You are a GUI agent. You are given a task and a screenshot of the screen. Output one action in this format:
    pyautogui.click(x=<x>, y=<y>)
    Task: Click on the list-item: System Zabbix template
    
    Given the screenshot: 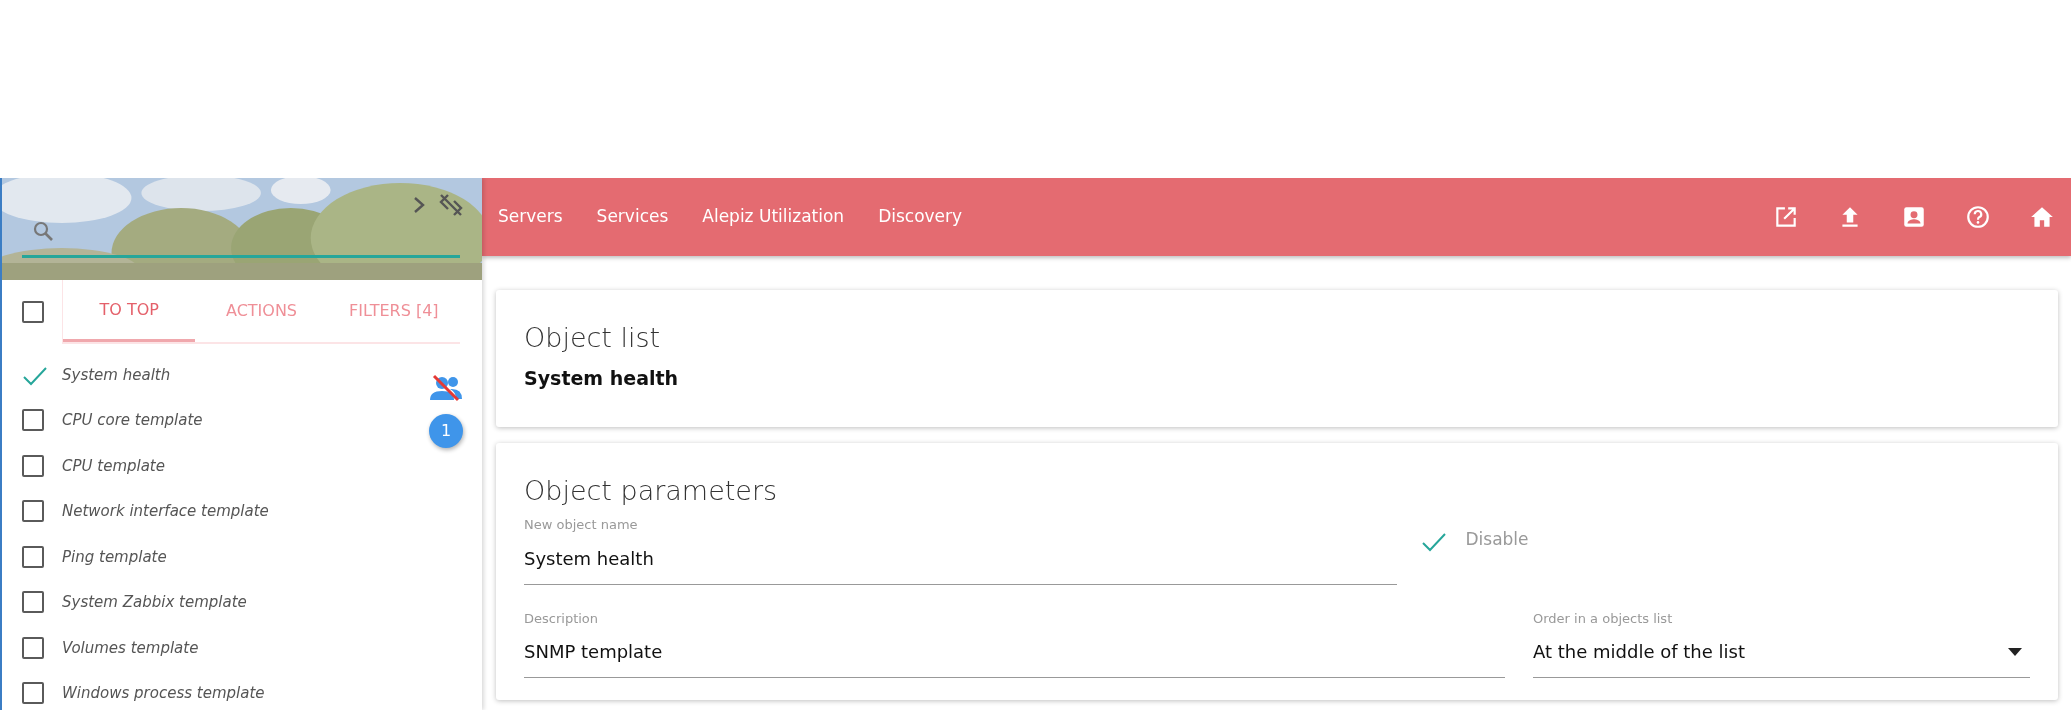 What is the action you would take?
    pyautogui.click(x=154, y=602)
    